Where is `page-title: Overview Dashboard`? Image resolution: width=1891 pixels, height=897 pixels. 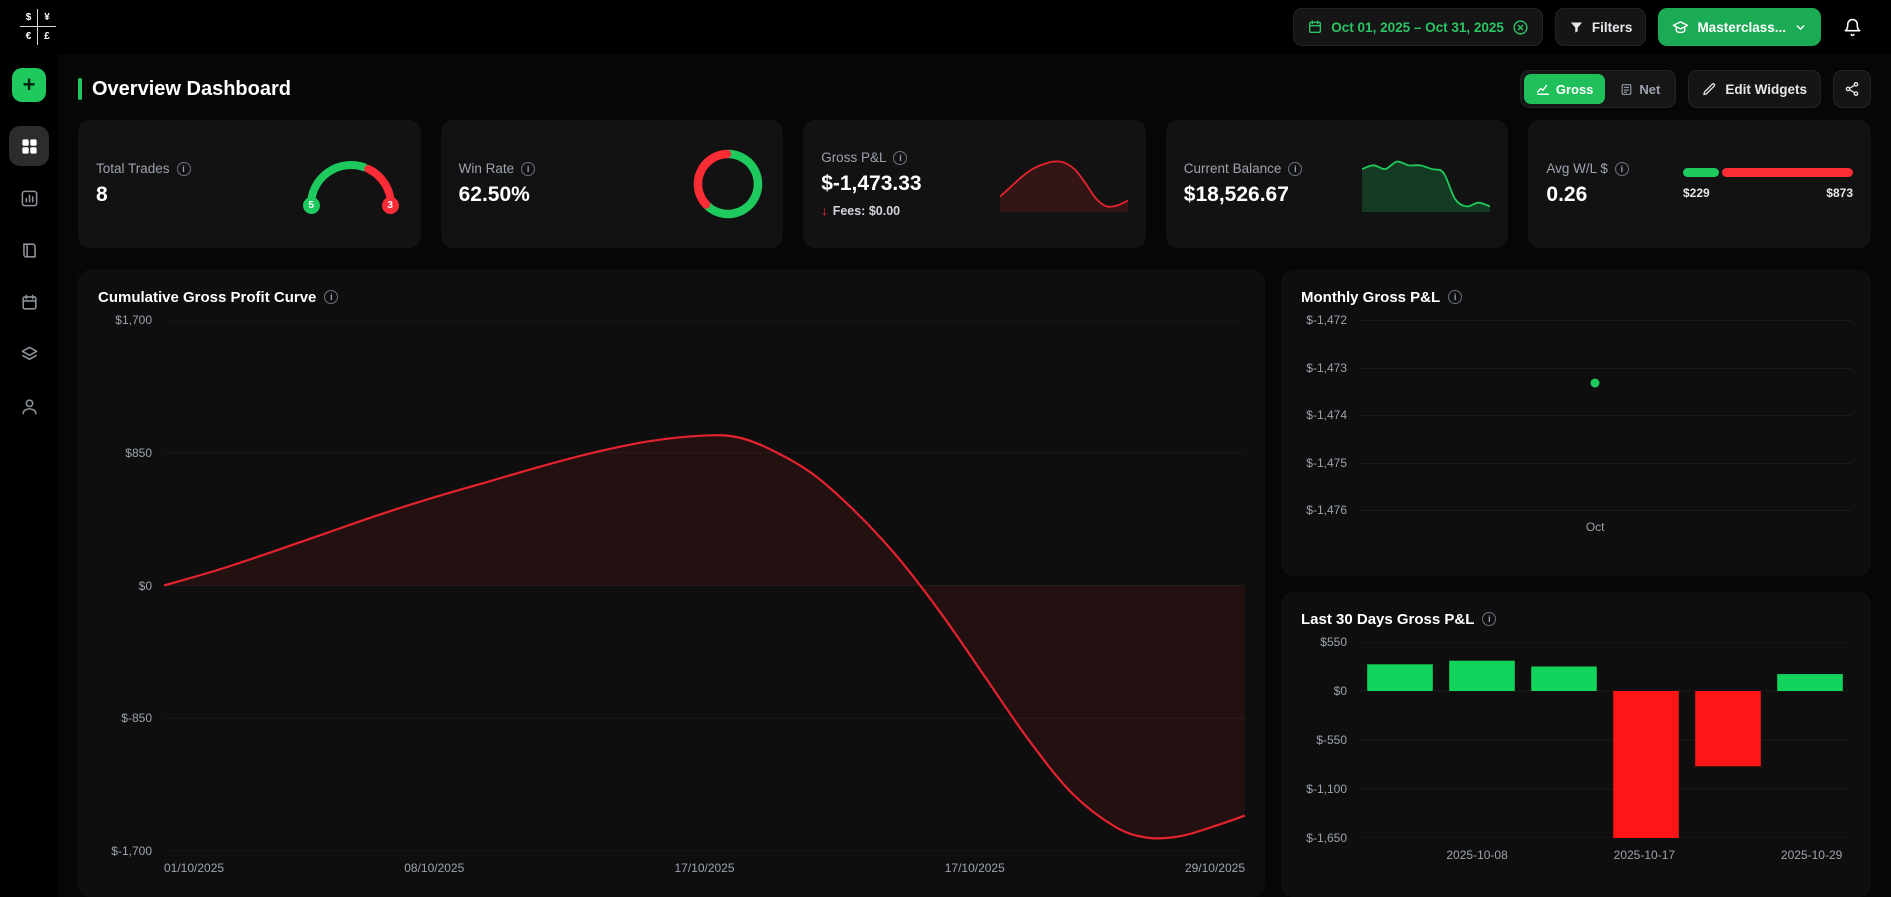 page-title: Overview Dashboard is located at coordinates (191, 88).